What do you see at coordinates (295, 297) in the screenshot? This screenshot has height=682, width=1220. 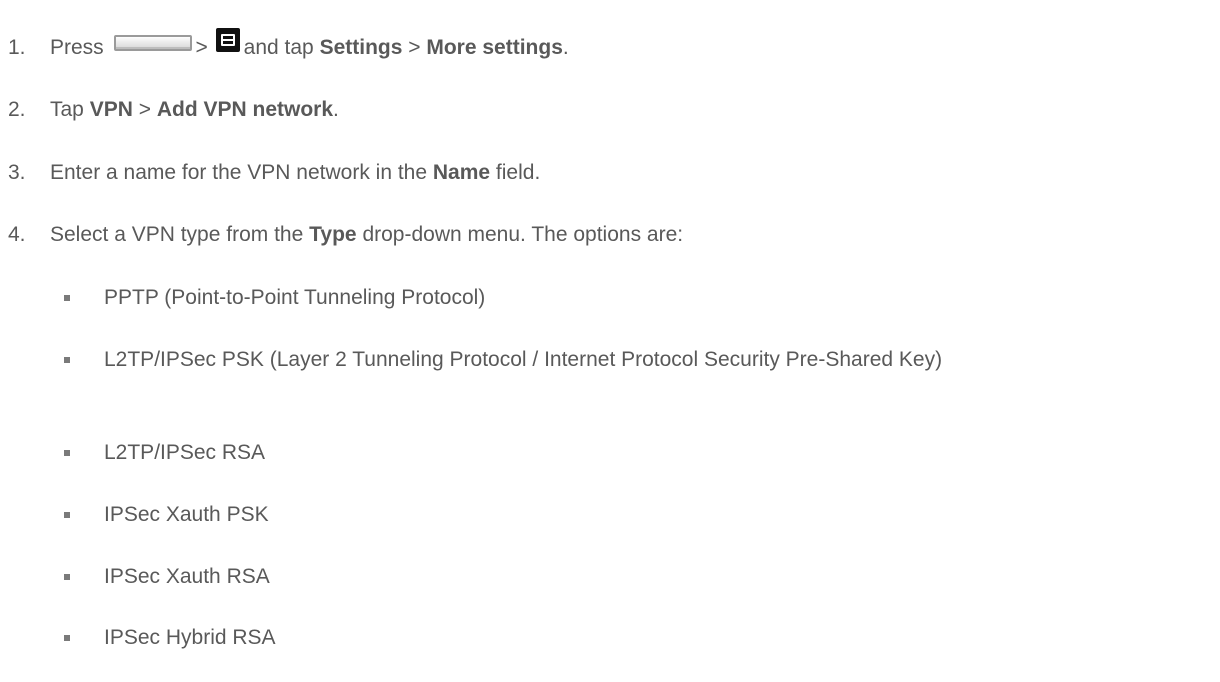 I see `option-text: PPTP (Point-to-Point Tunneling Protocol)` at bounding box center [295, 297].